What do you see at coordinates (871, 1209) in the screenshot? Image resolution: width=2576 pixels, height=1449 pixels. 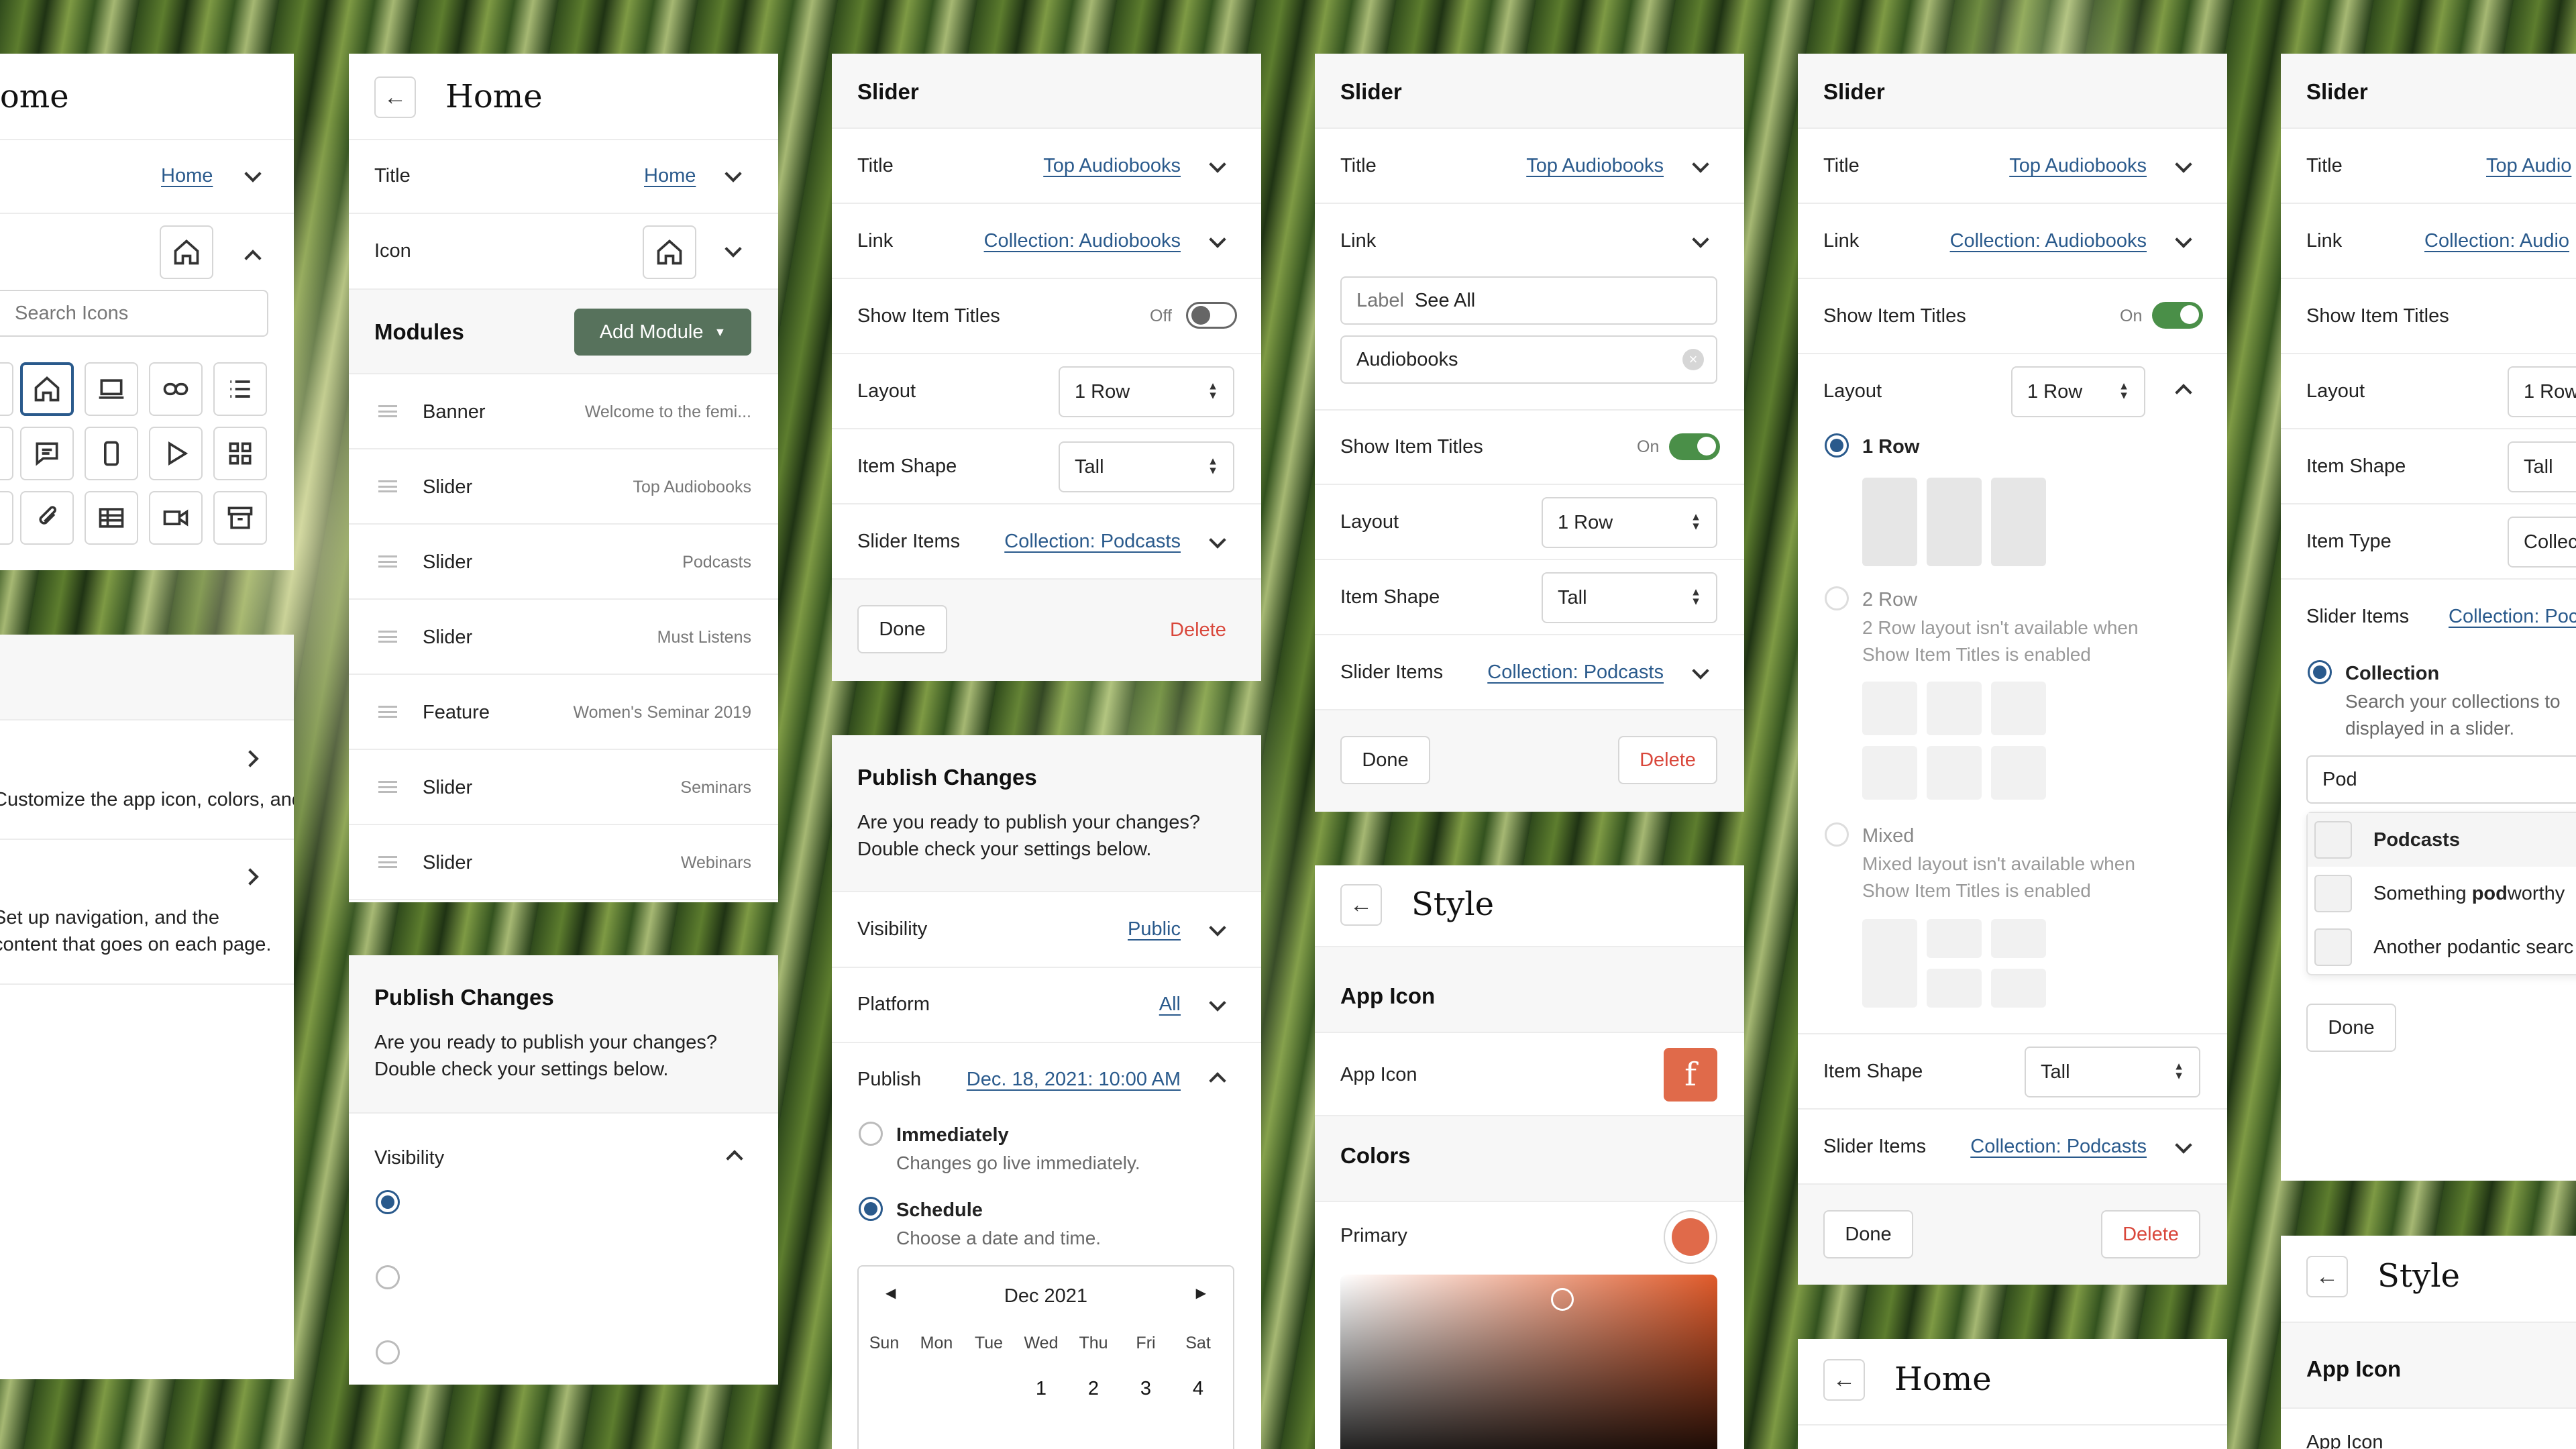 I see `schedule-radio` at bounding box center [871, 1209].